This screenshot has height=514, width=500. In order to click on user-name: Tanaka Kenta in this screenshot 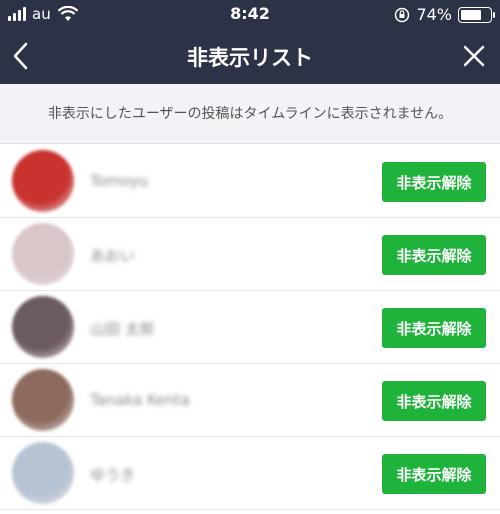, I will do `click(140, 400)`.